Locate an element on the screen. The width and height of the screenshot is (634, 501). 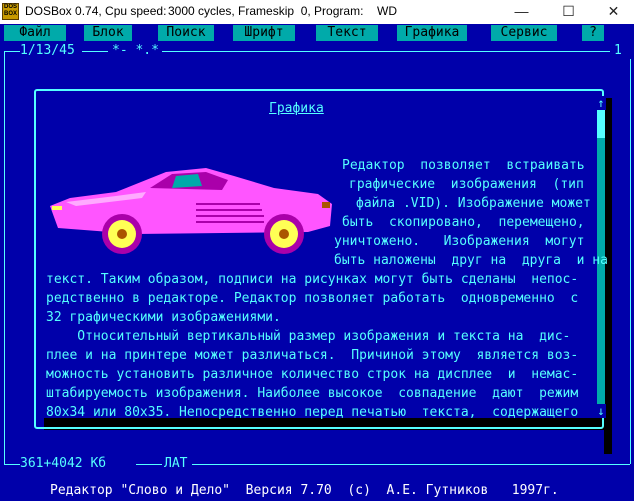
menu-file: Файл is located at coordinates (35, 33).